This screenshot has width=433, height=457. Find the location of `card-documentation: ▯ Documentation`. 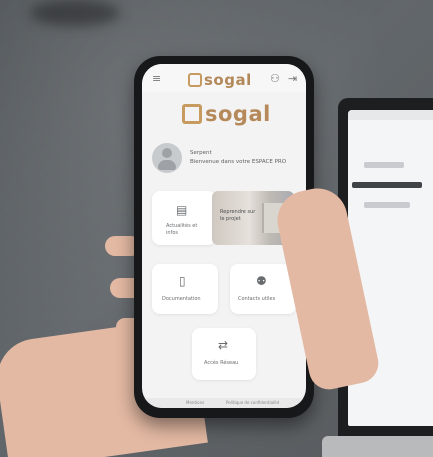

card-documentation: ▯ Documentation is located at coordinates (185, 289).